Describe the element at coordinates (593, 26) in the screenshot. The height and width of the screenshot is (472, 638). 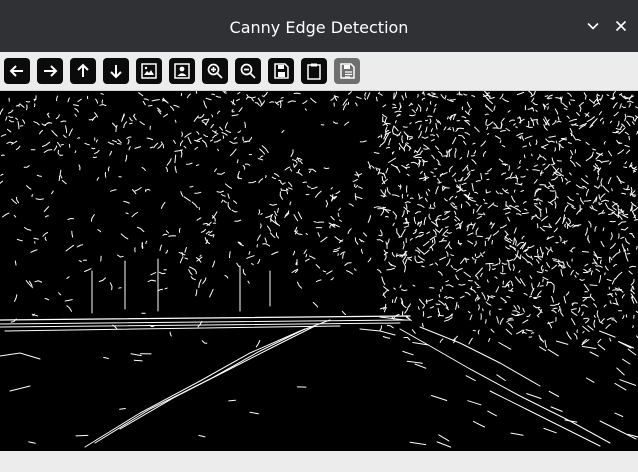
I see `chevron-down-icon` at that location.